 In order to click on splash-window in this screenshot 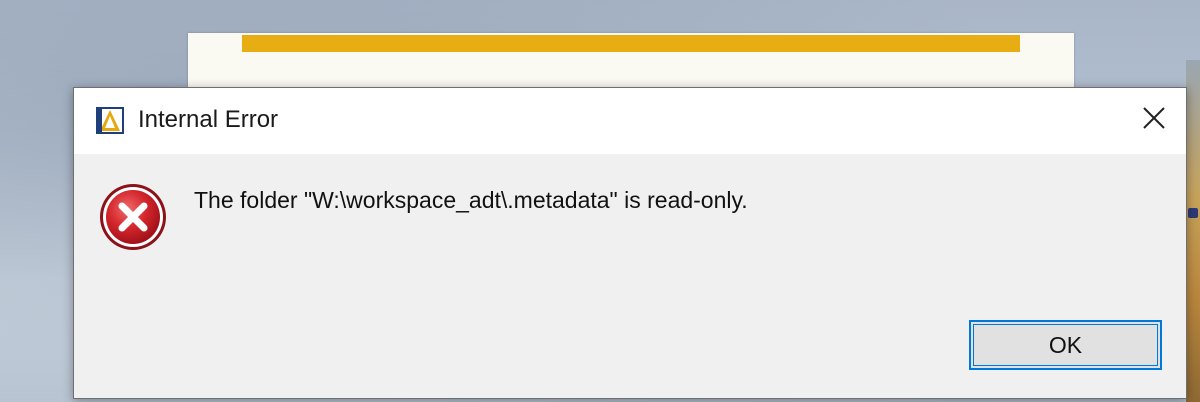, I will do `click(631, 63)`.